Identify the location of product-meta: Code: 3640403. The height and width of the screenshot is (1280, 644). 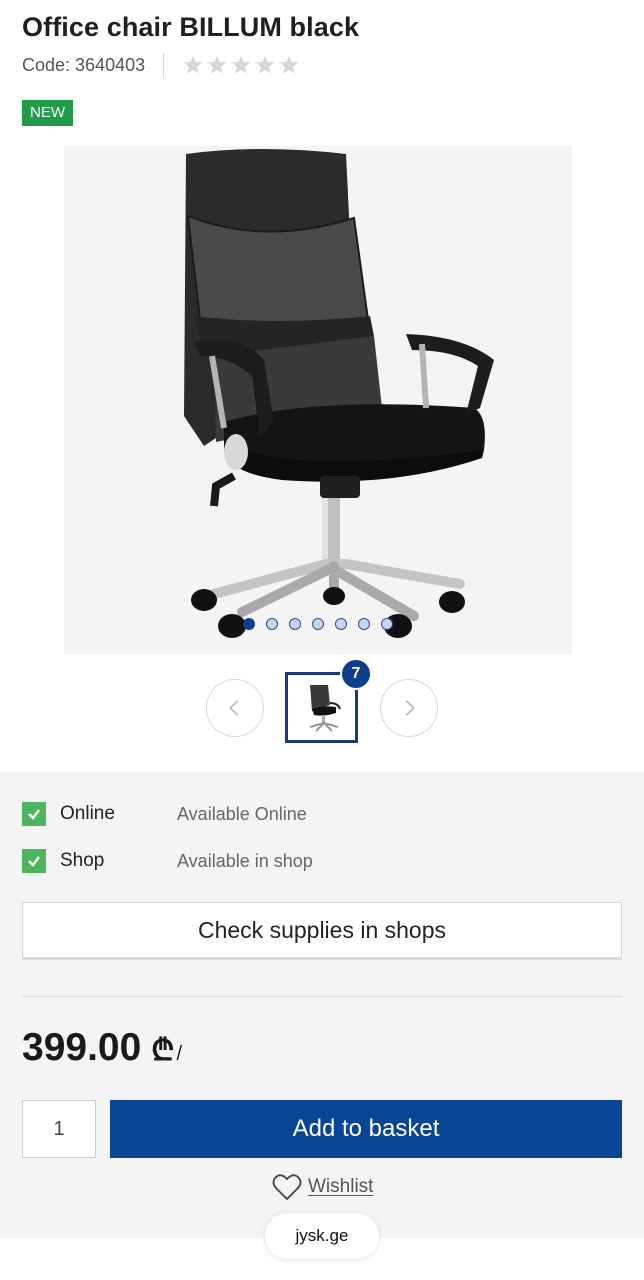
(161, 65).